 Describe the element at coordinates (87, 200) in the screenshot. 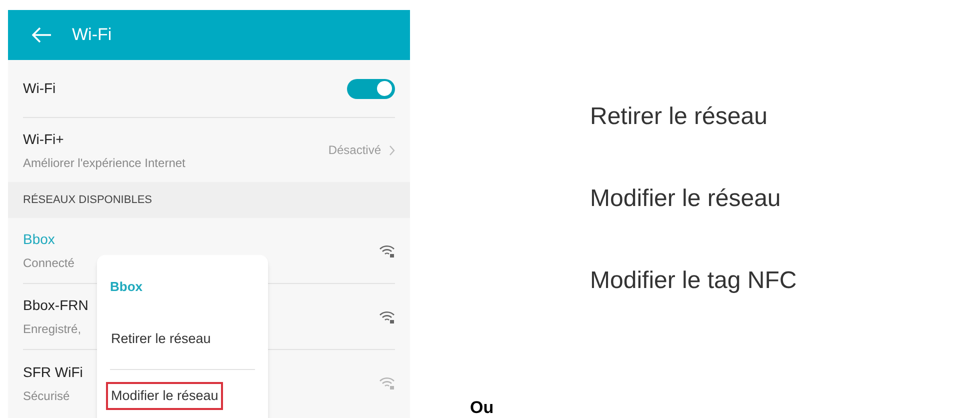

I see `section-title: RÉSEAUX DISPONIBLES` at that location.